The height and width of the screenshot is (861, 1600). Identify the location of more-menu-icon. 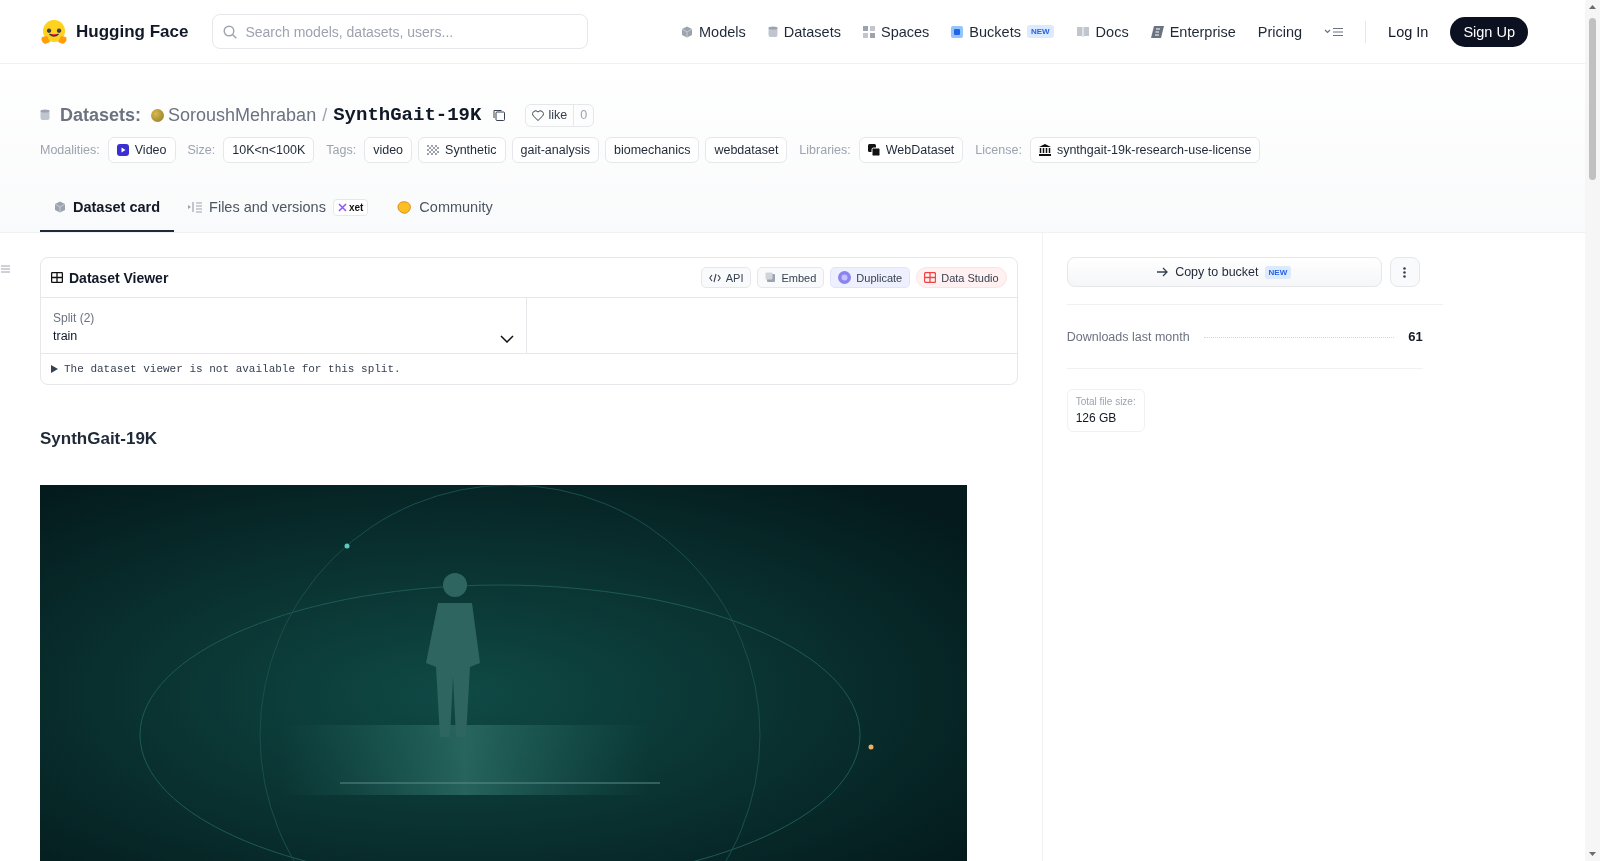
(1334, 31).